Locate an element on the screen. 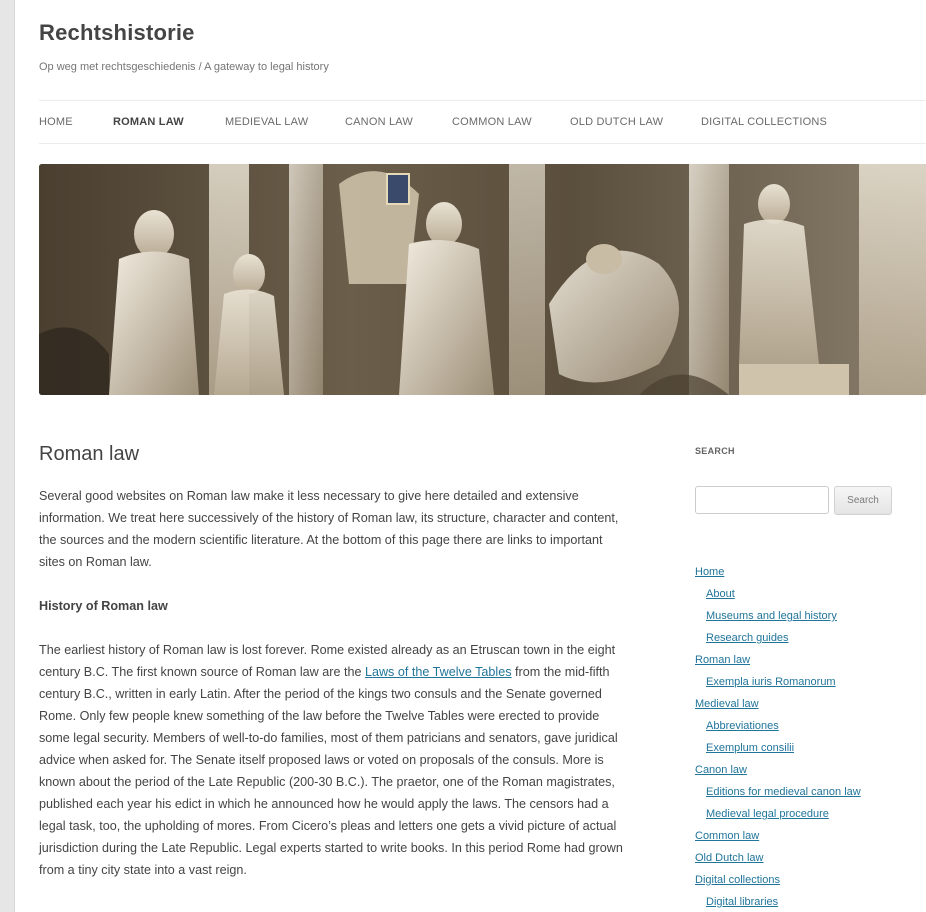  page-link-old-dutch-law: Old Dutch law is located at coordinates (810, 858).